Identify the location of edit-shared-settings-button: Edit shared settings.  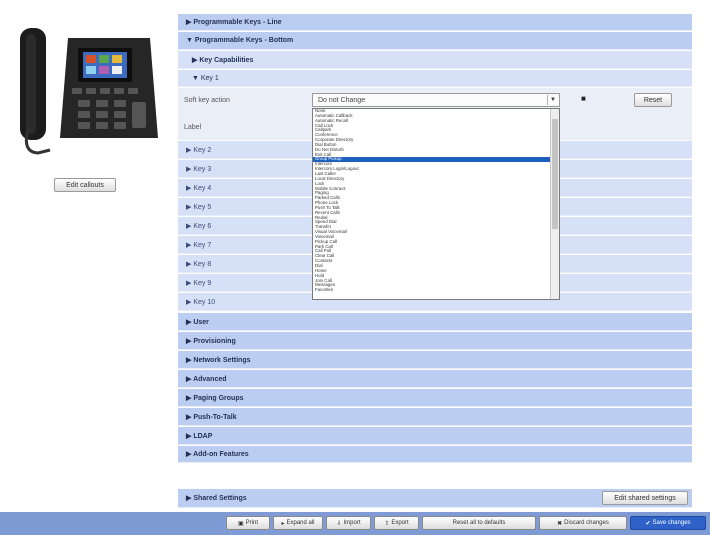
(645, 498).